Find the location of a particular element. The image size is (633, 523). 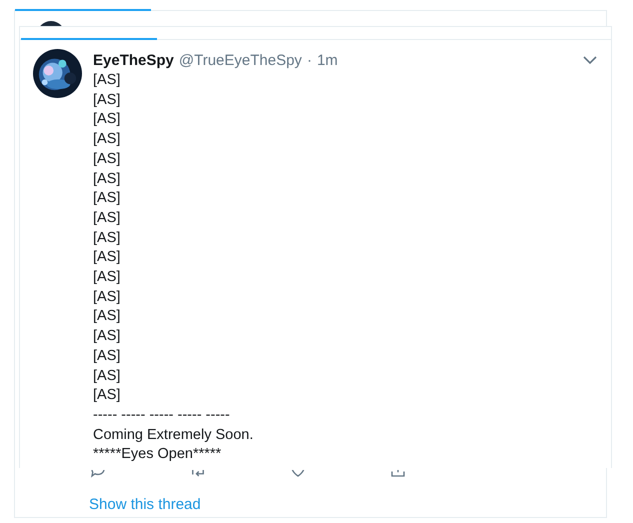

reply-icon is located at coordinates (98, 474).